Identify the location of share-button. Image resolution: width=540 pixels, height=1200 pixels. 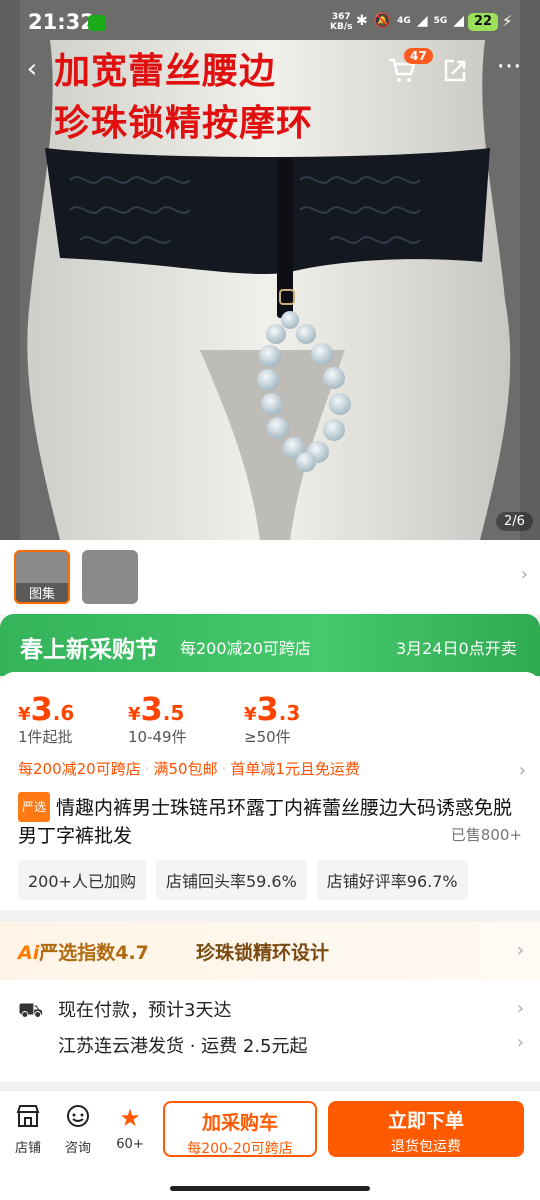
(455, 74).